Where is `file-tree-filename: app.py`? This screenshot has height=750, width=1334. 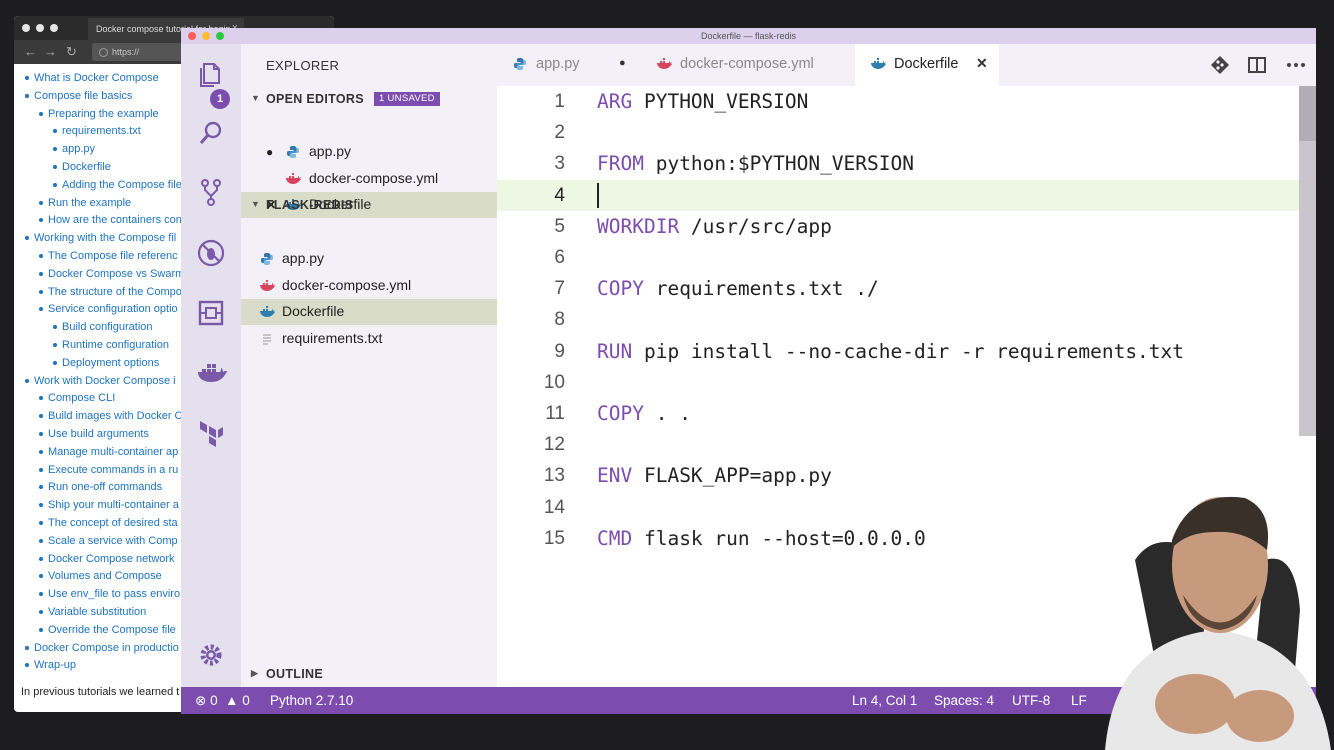
file-tree-filename: app.py is located at coordinates (303, 258).